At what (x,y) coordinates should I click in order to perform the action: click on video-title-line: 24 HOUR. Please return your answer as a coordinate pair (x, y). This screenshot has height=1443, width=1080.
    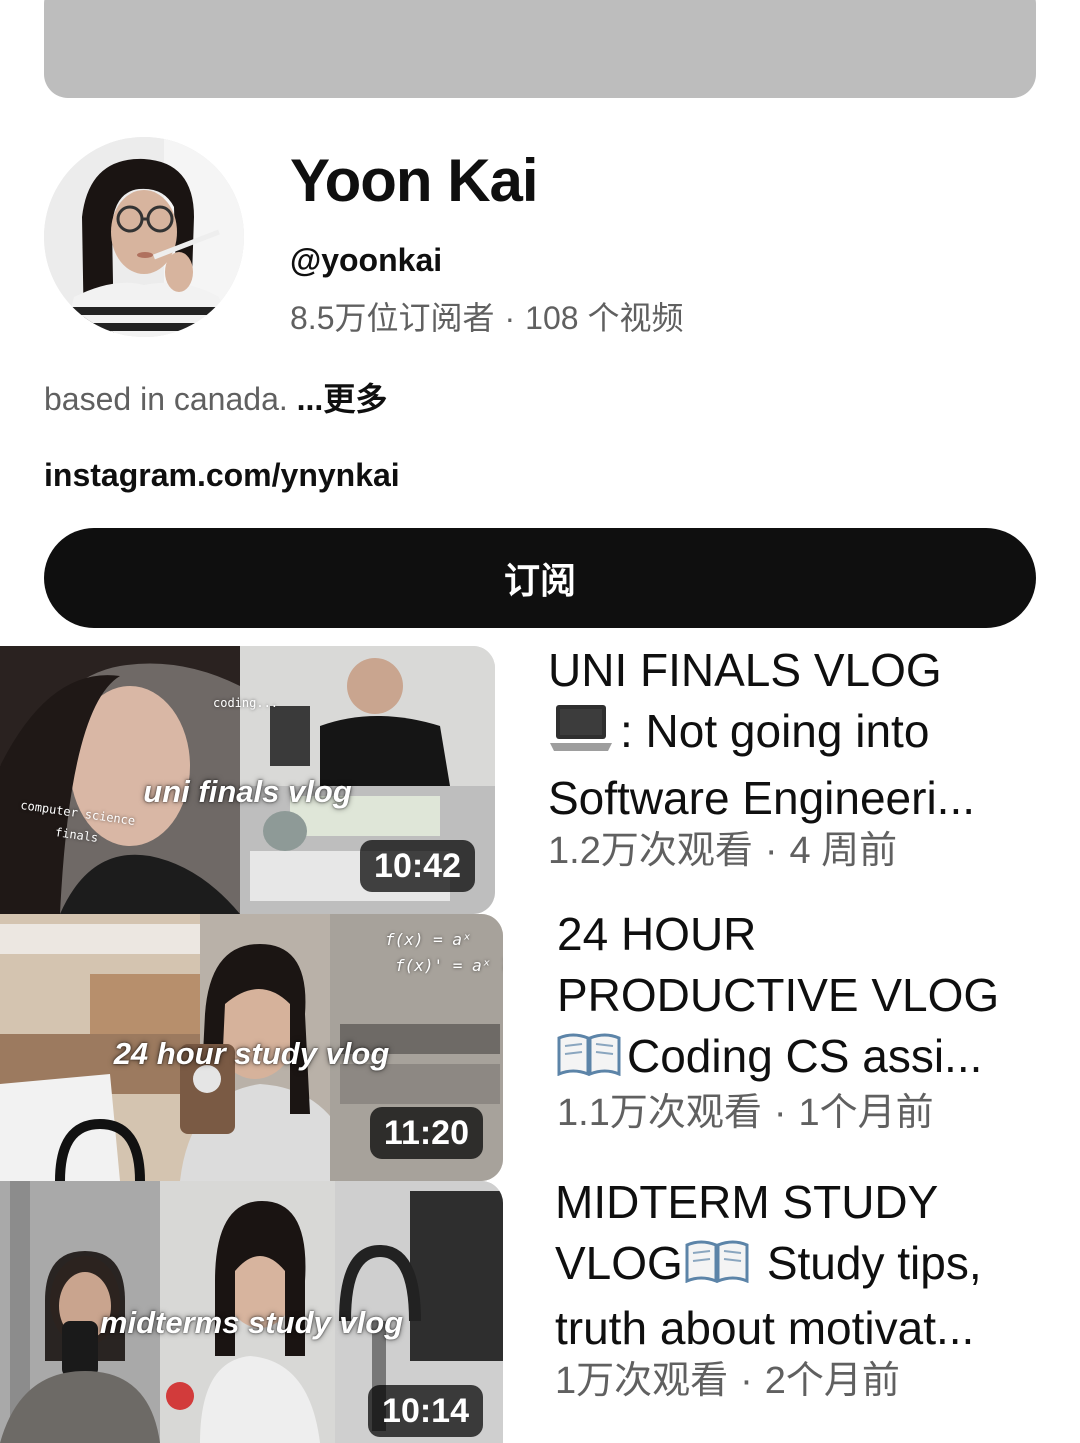
    Looking at the image, I should click on (657, 934).